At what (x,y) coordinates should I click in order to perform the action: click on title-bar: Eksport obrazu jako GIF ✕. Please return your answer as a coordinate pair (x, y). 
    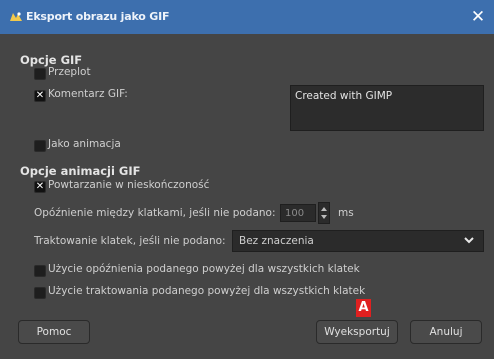
    Looking at the image, I should click on (247, 17).